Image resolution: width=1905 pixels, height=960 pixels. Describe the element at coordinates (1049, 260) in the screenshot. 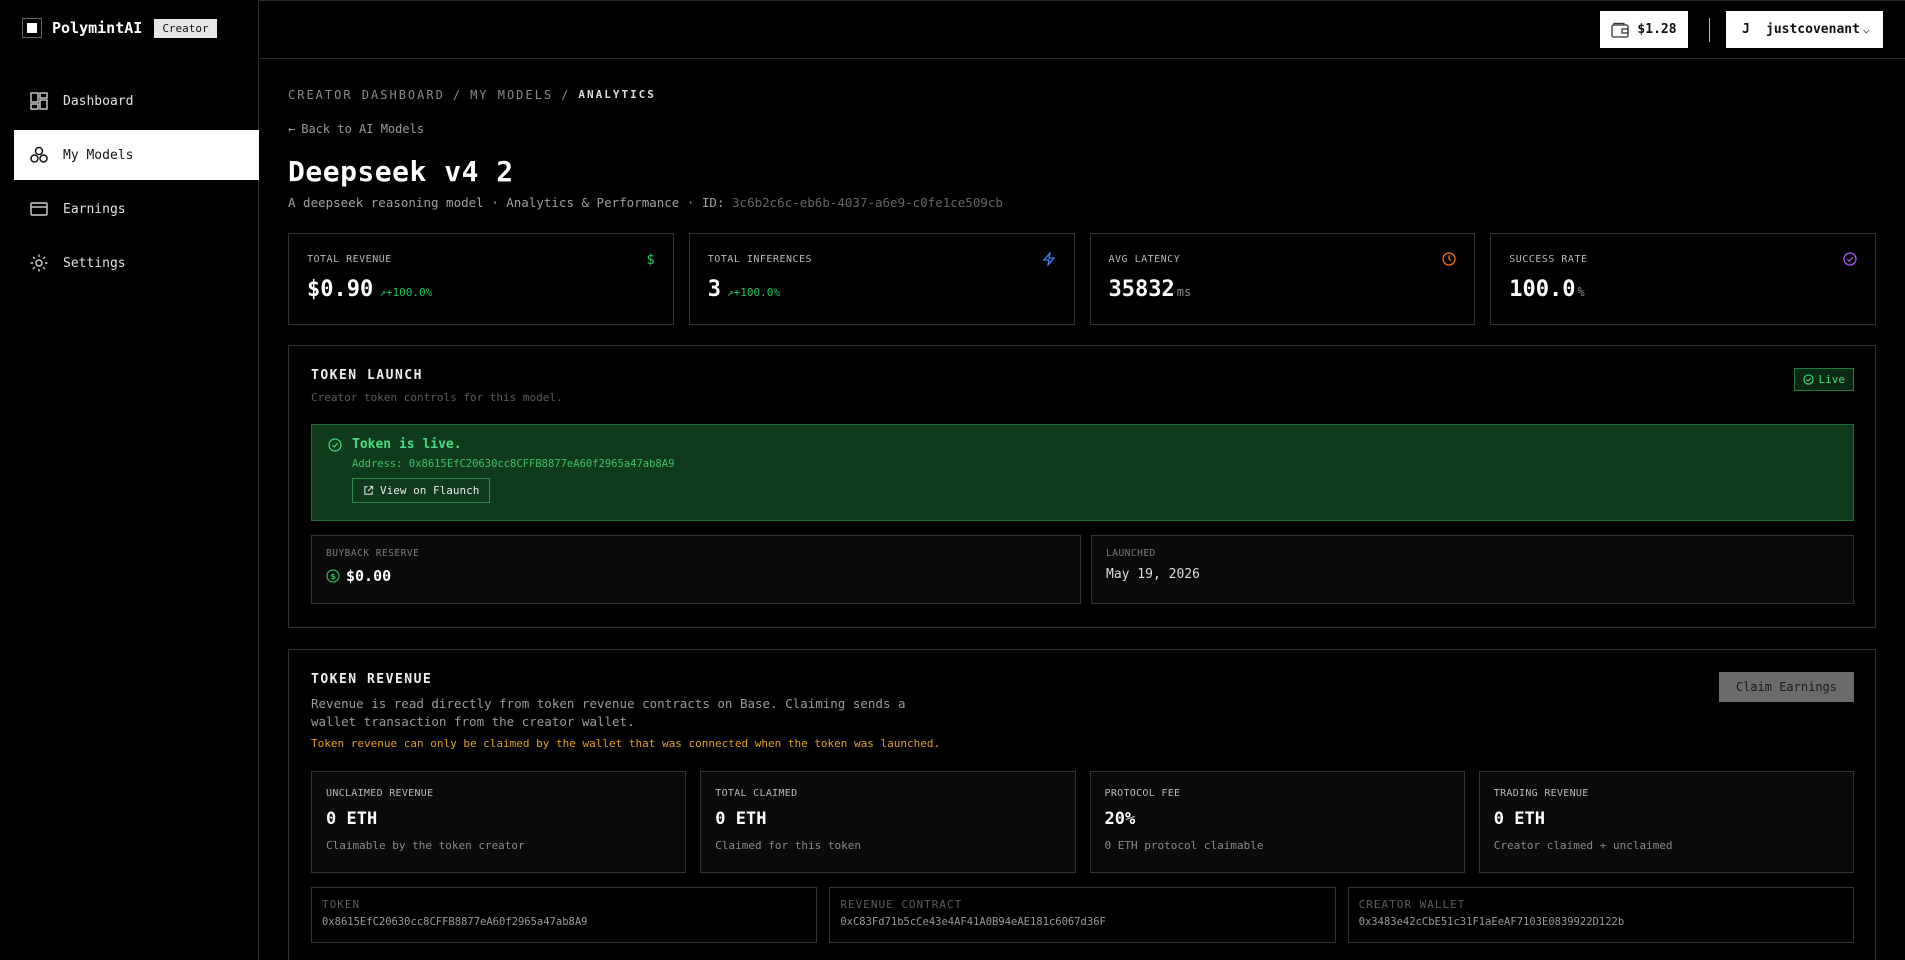

I see `bolt-icon` at that location.